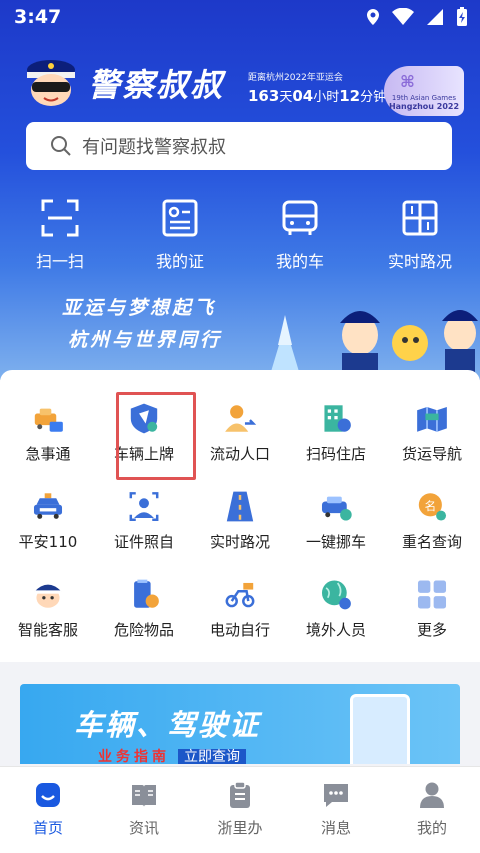 The height and width of the screenshot is (853, 480). I want to click on service-label: 危险物品, so click(143, 630).